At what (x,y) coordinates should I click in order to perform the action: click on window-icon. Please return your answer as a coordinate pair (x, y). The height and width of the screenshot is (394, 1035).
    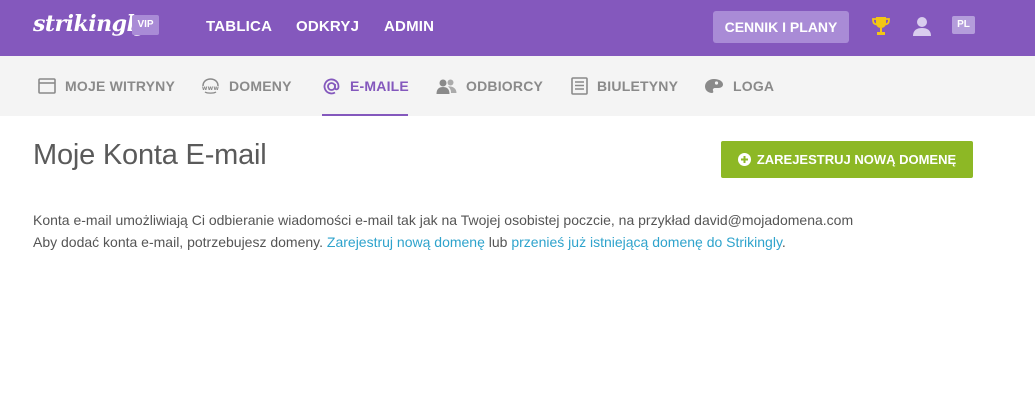
    Looking at the image, I should click on (47, 86).